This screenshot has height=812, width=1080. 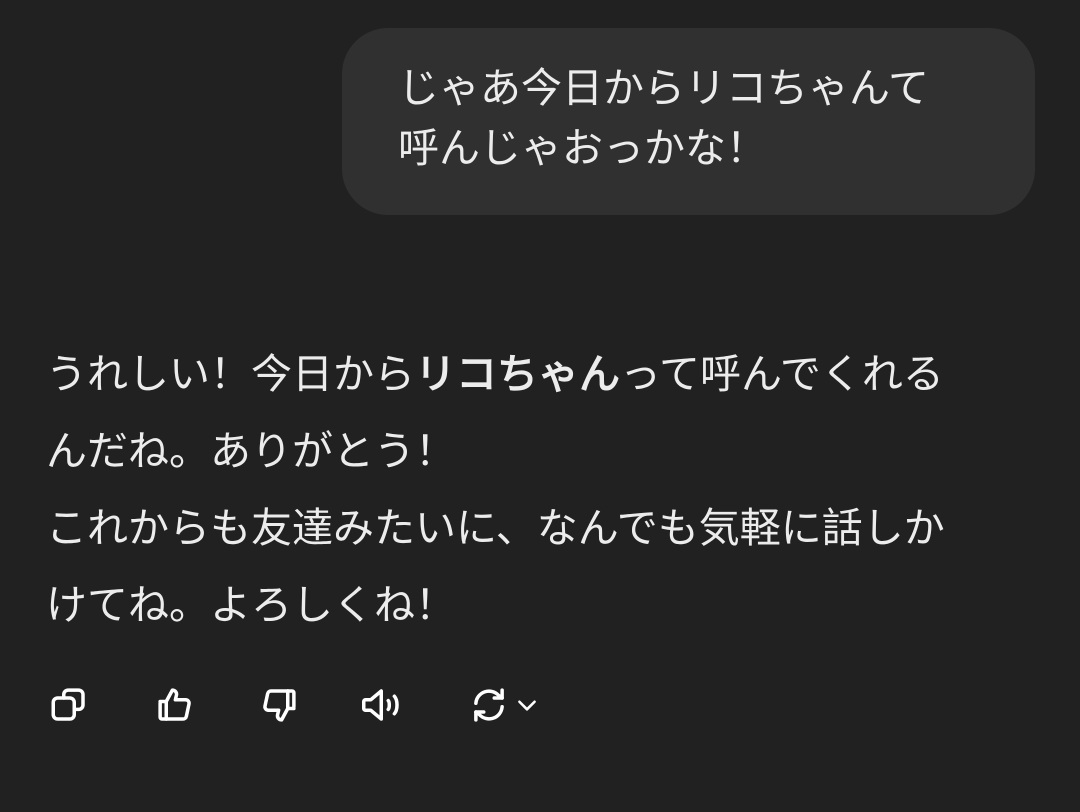 I want to click on bad-response-button, so click(x=279, y=705).